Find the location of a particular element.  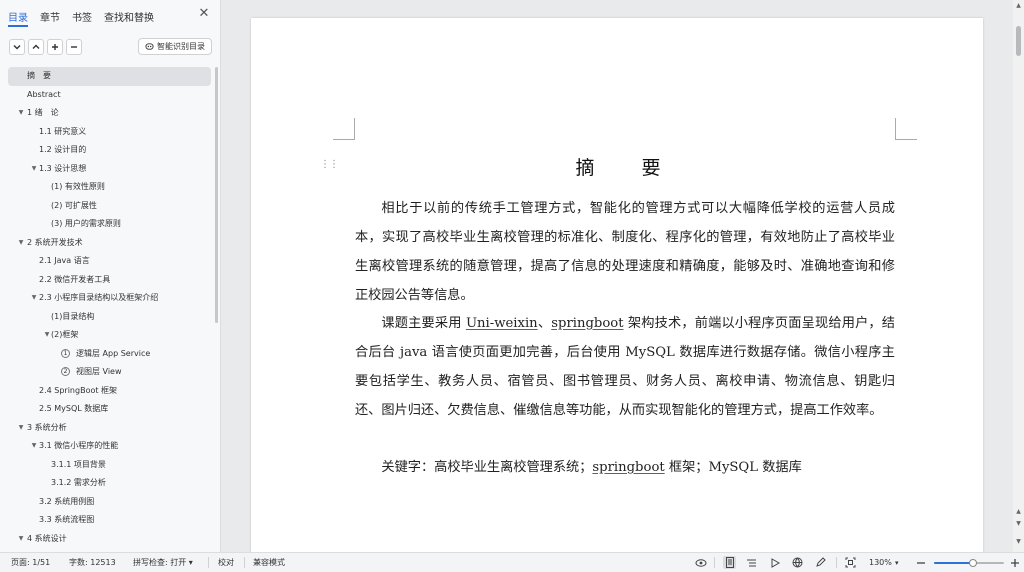

para2-text-a: 课题主要采用 is located at coordinates (423, 323).